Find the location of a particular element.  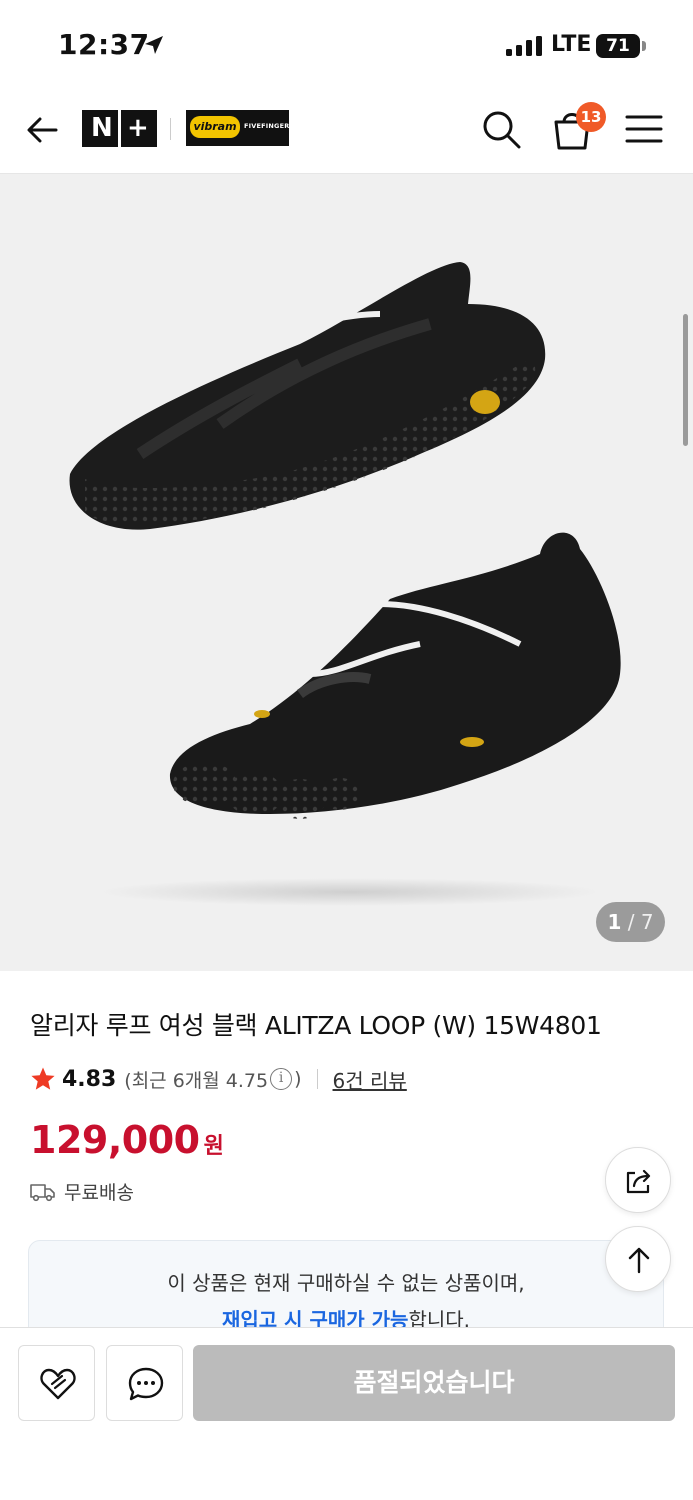

image-counter-current: 1 is located at coordinates (614, 922).